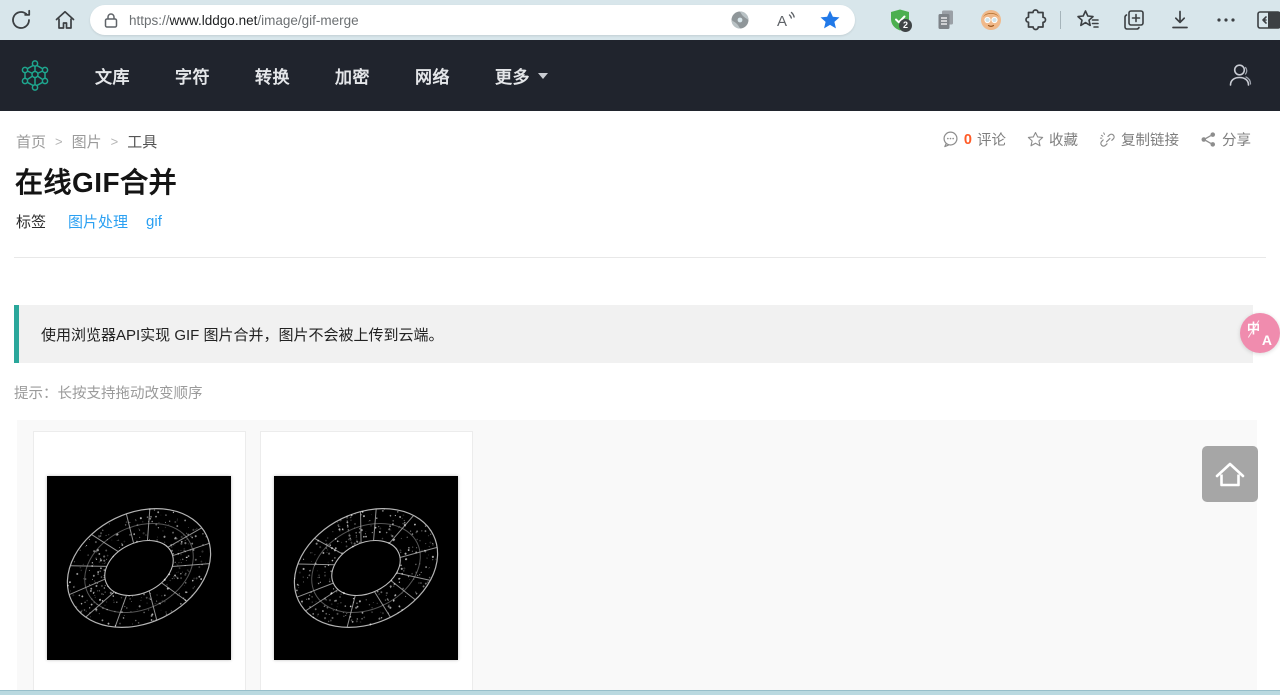  I want to click on refresh-button, so click(21, 20).